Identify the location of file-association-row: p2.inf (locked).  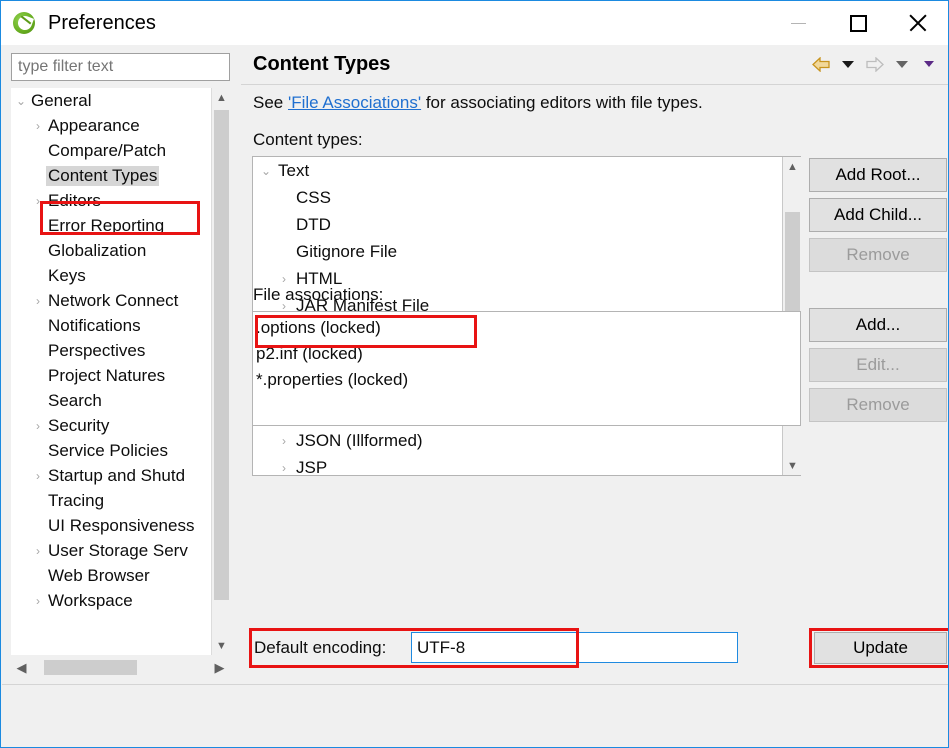
(528, 354).